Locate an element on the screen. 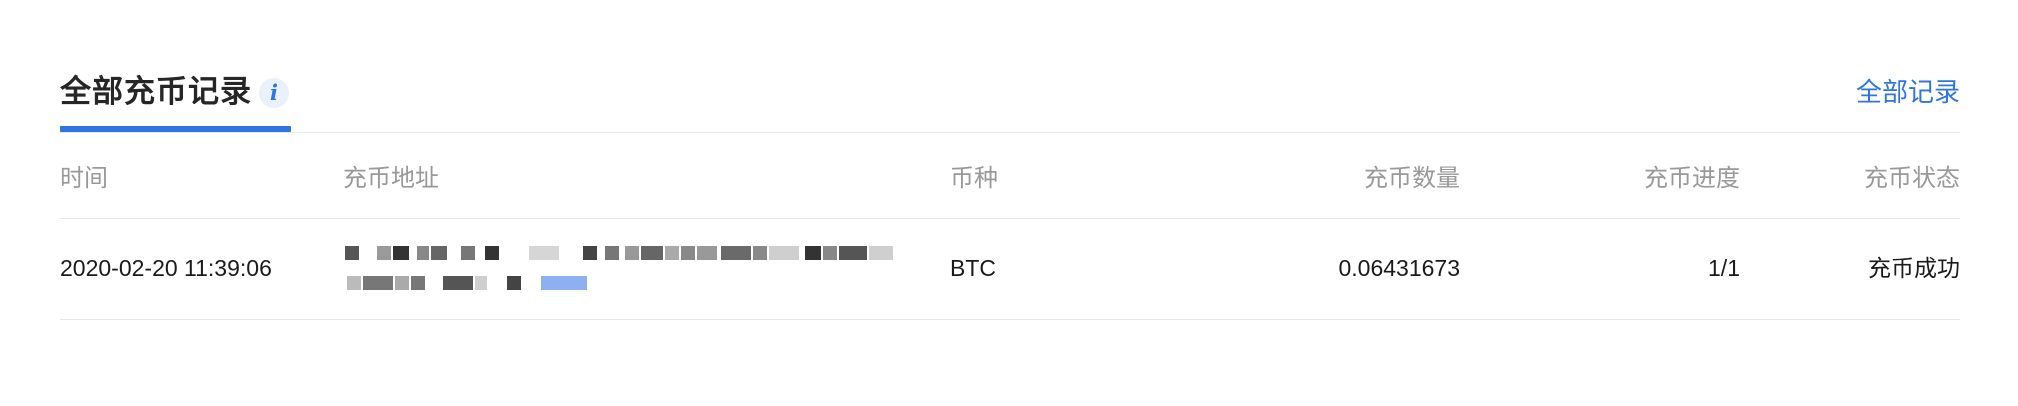 This screenshot has width=2018, height=406. column-header-coin: 币种 is located at coordinates (974, 178).